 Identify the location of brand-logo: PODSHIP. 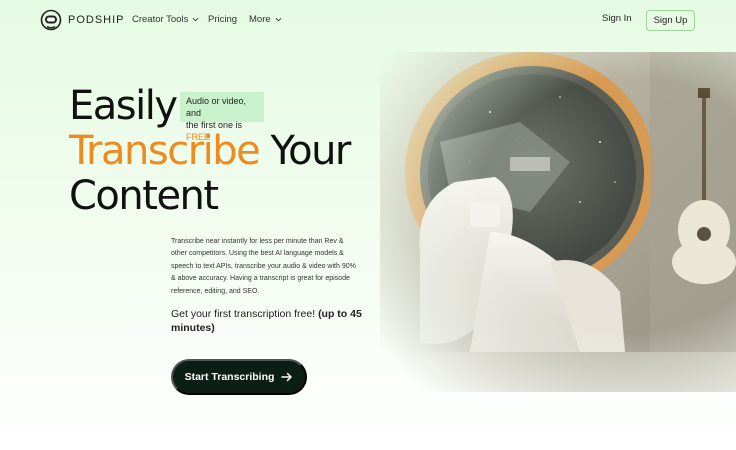
(82, 20).